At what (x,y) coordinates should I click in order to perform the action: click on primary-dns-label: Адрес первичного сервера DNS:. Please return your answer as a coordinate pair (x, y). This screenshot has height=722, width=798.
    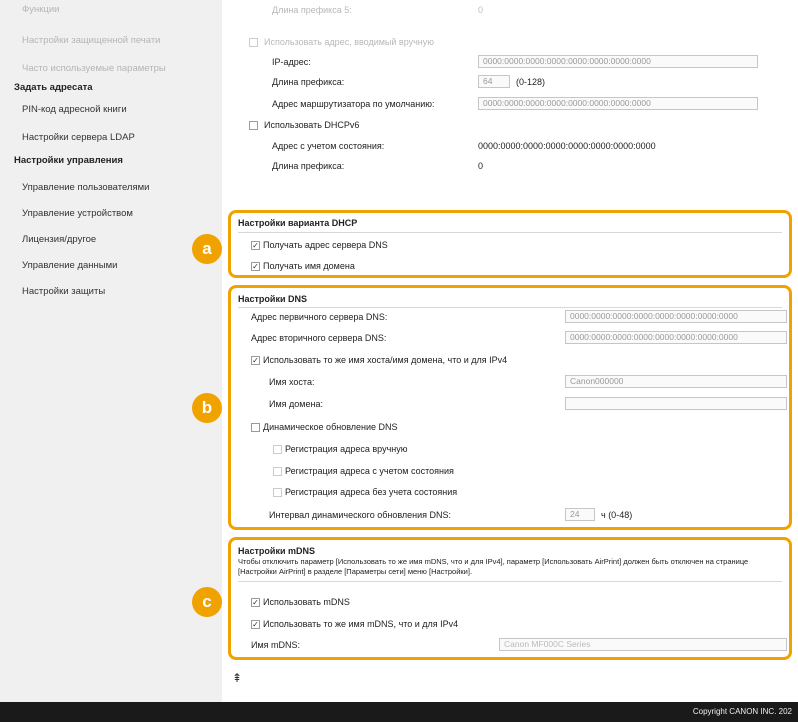
    Looking at the image, I should click on (319, 317).